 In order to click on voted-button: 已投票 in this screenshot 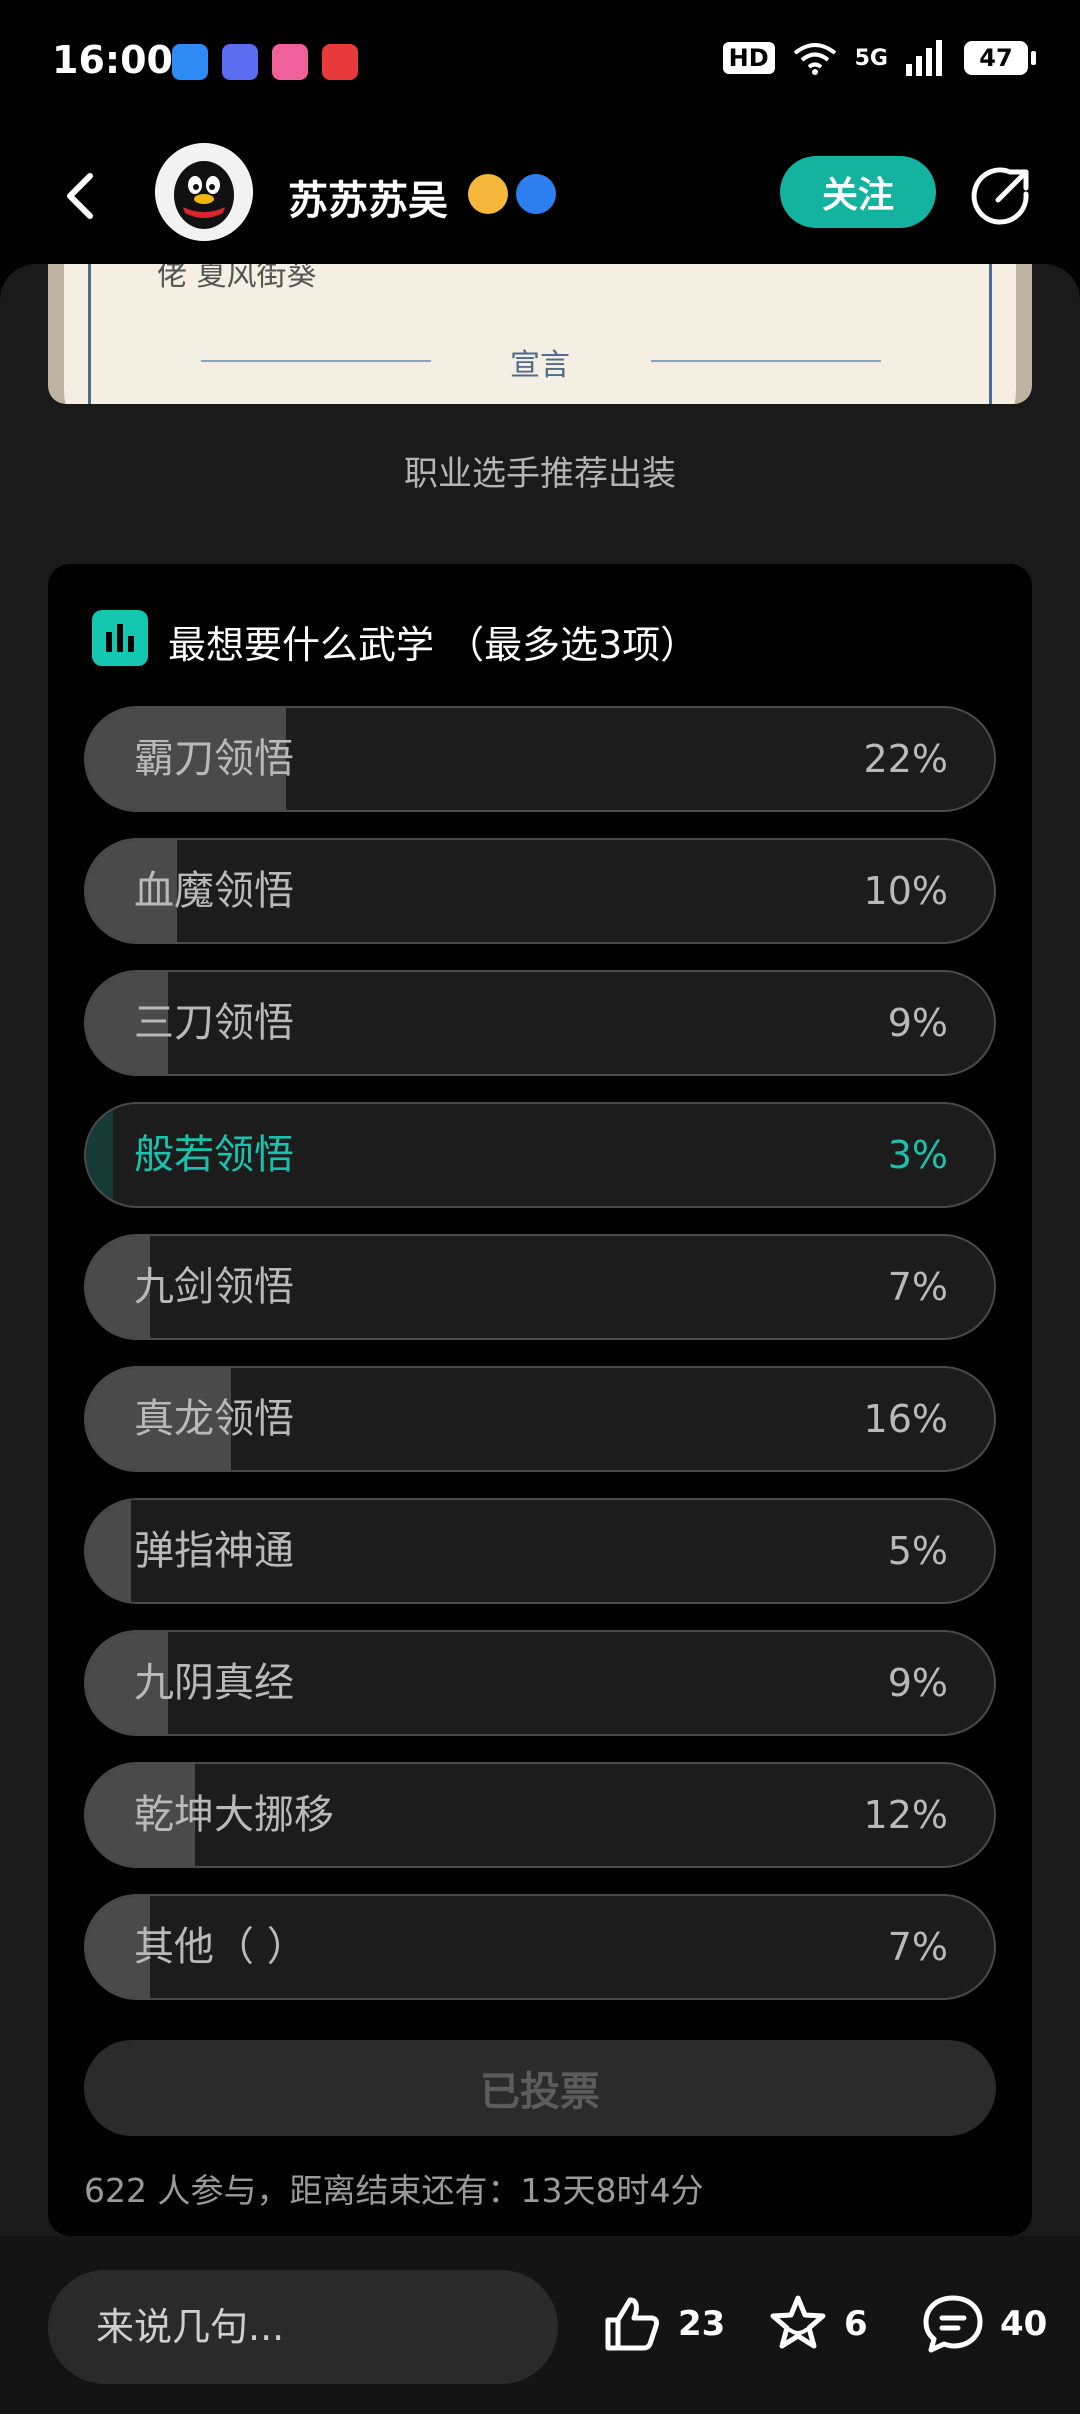, I will do `click(540, 2088)`.